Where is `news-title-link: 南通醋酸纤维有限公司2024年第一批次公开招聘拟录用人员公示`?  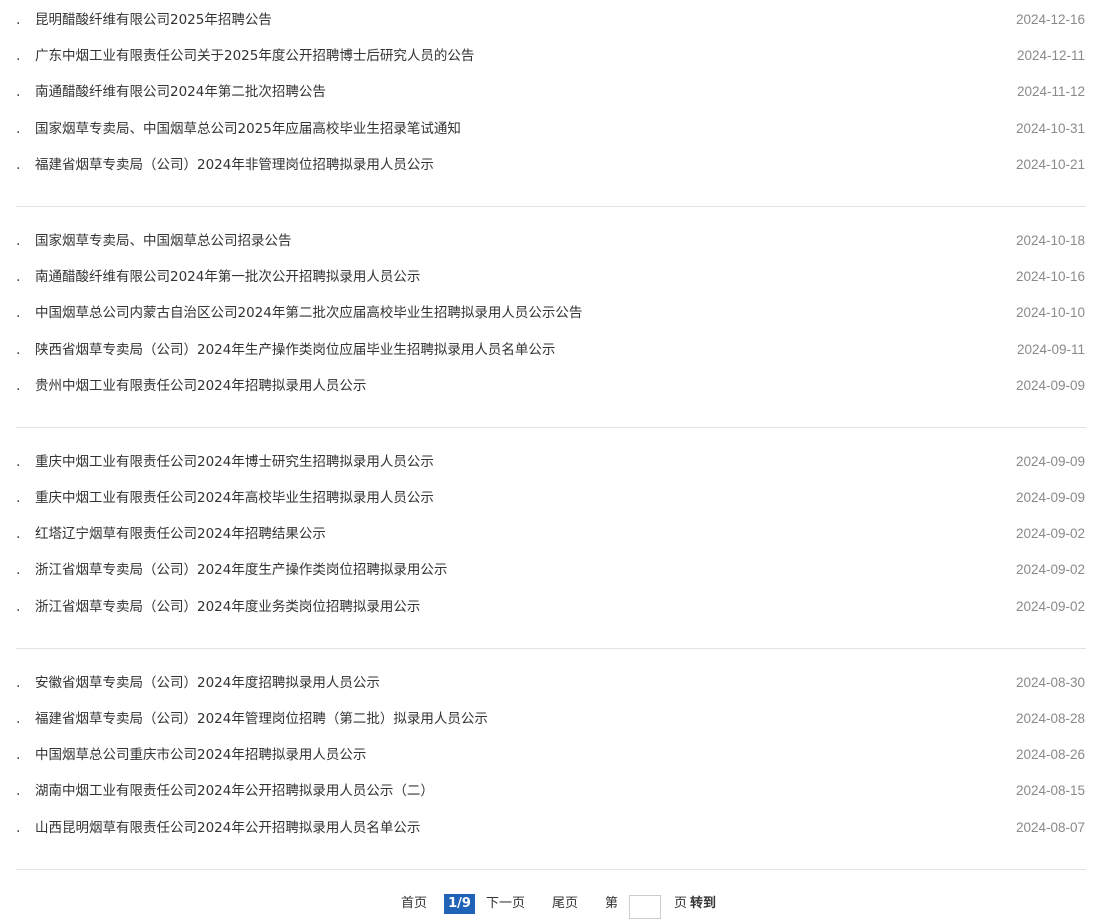 news-title-link: 南通醋酸纤维有限公司2024年第一批次公开招聘拟录用人员公示 is located at coordinates (227, 277).